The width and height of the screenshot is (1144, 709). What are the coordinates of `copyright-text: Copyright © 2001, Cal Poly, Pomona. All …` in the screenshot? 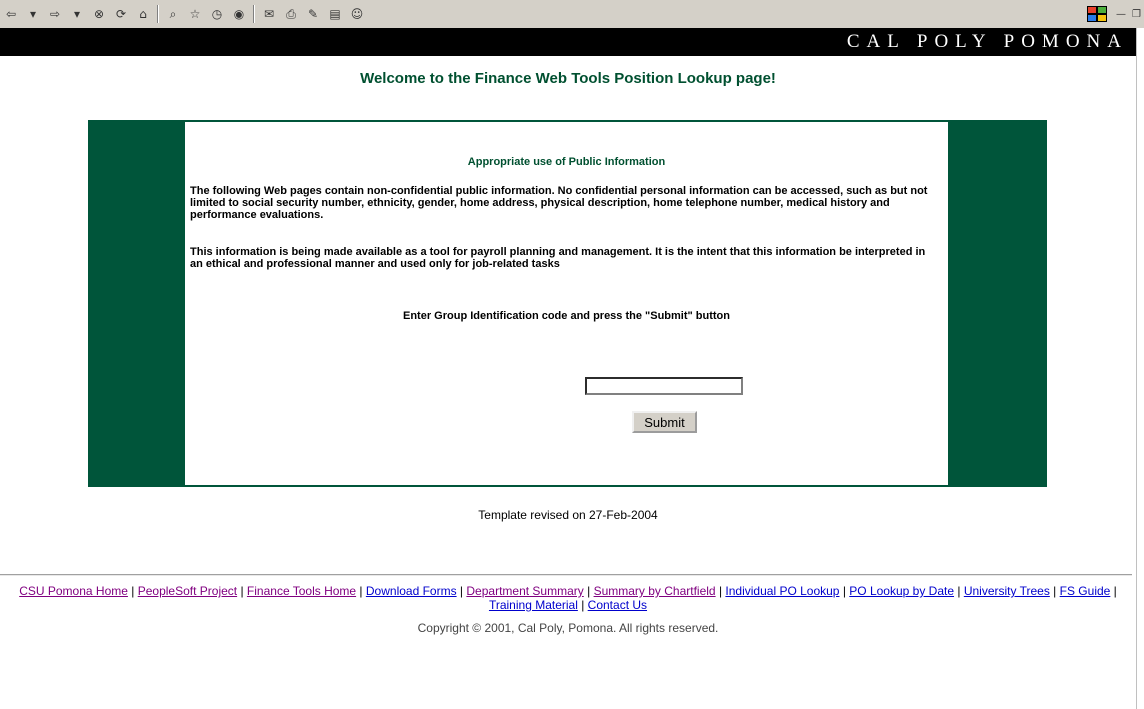 It's located at (568, 628).